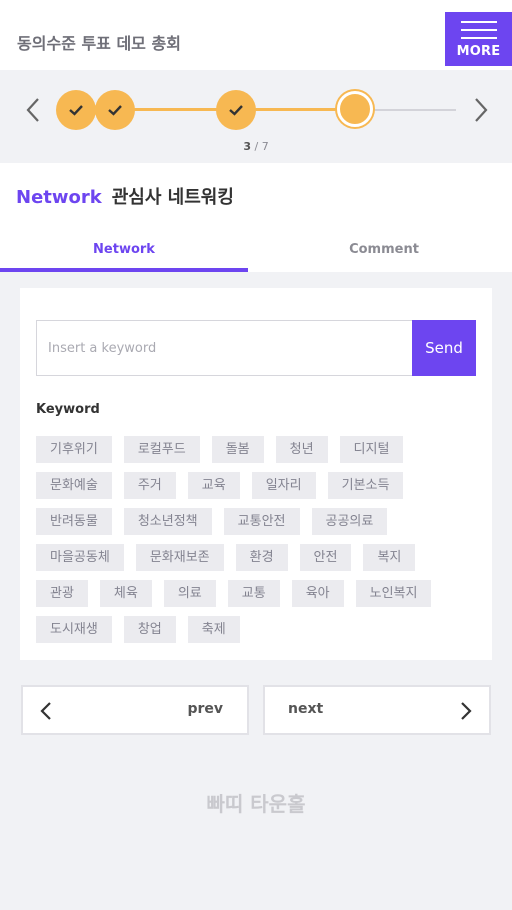  What do you see at coordinates (62, 593) in the screenshot?
I see `keyword-chip: 관광` at bounding box center [62, 593].